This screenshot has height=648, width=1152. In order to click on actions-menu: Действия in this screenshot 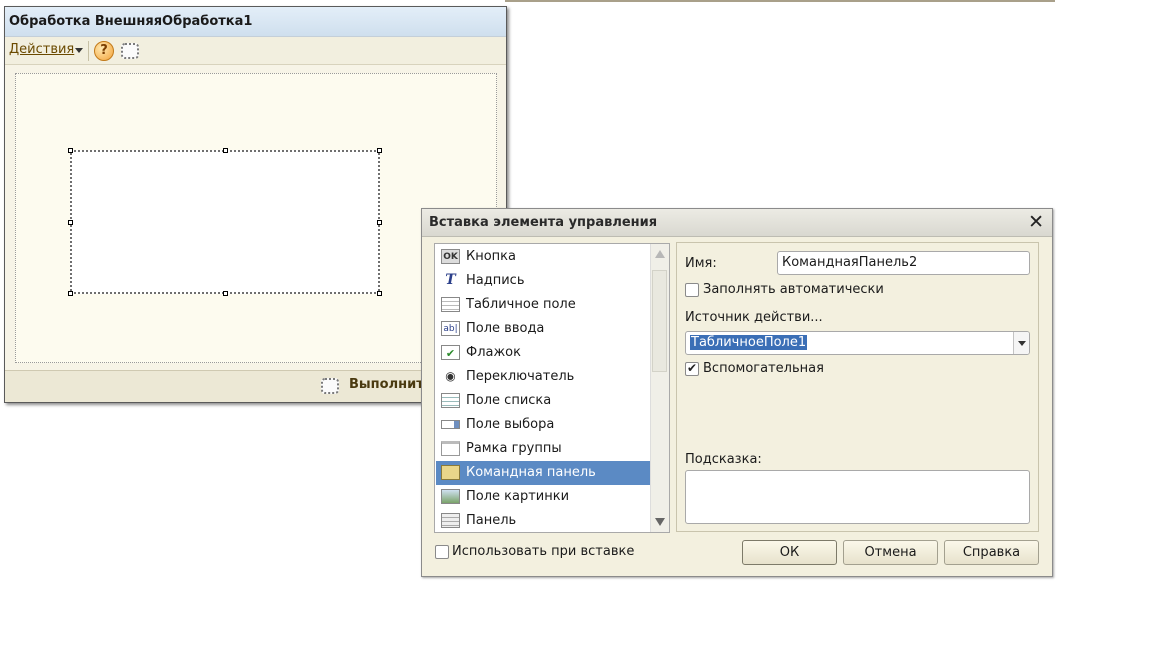, I will do `click(41, 49)`.